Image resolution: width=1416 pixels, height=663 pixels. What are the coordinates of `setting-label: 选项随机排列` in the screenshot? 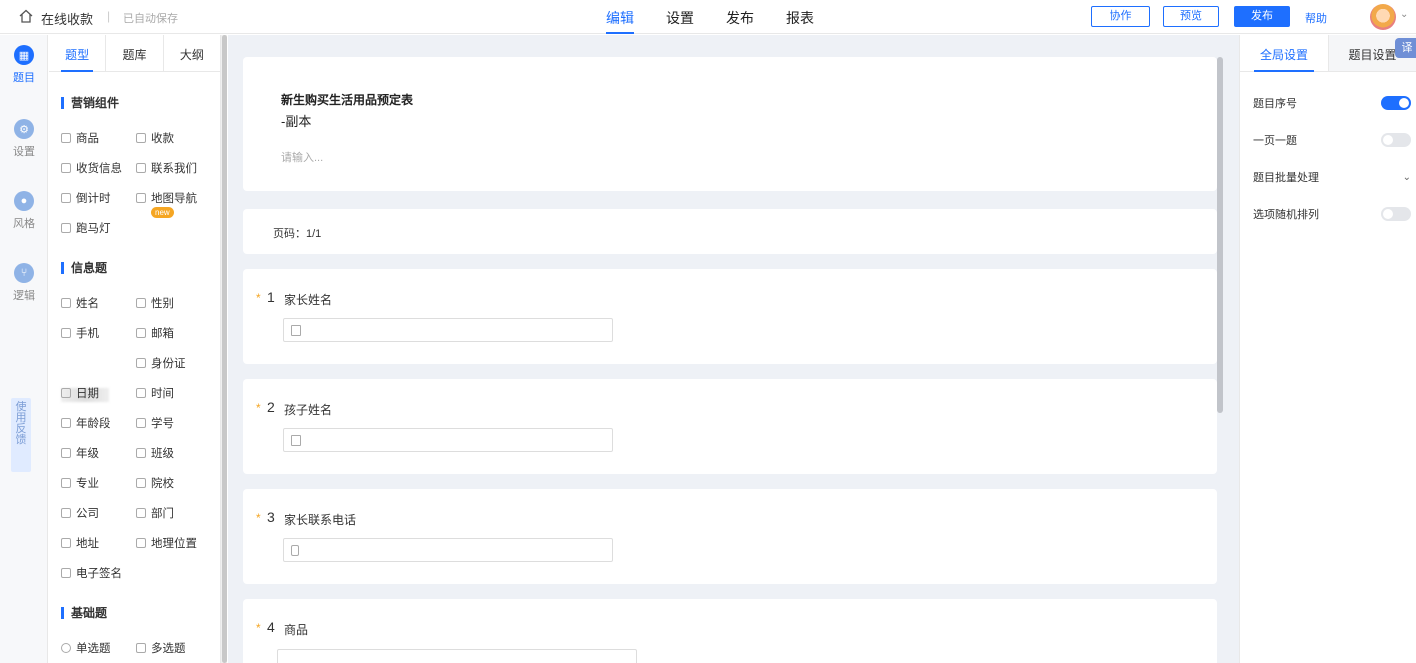 It's located at (1286, 215).